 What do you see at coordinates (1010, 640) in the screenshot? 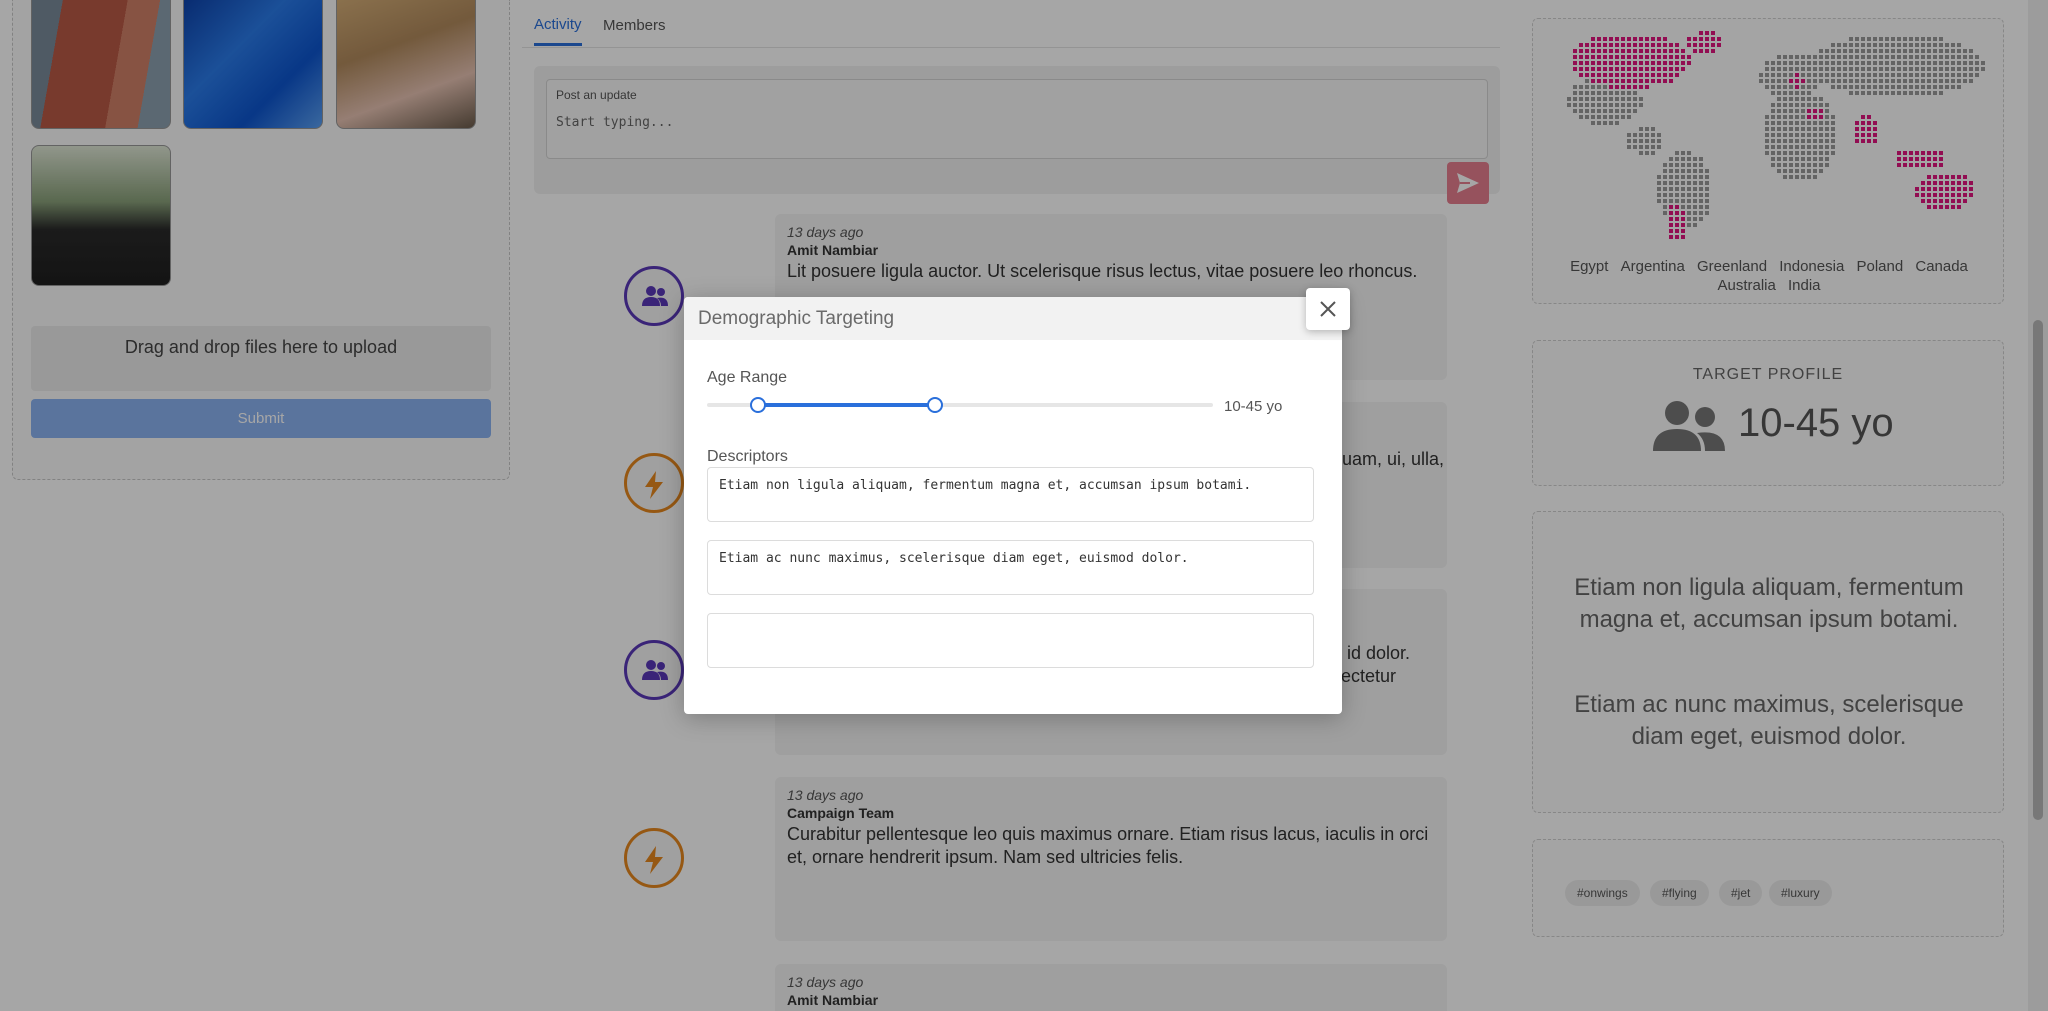
I see `descriptor-input` at bounding box center [1010, 640].